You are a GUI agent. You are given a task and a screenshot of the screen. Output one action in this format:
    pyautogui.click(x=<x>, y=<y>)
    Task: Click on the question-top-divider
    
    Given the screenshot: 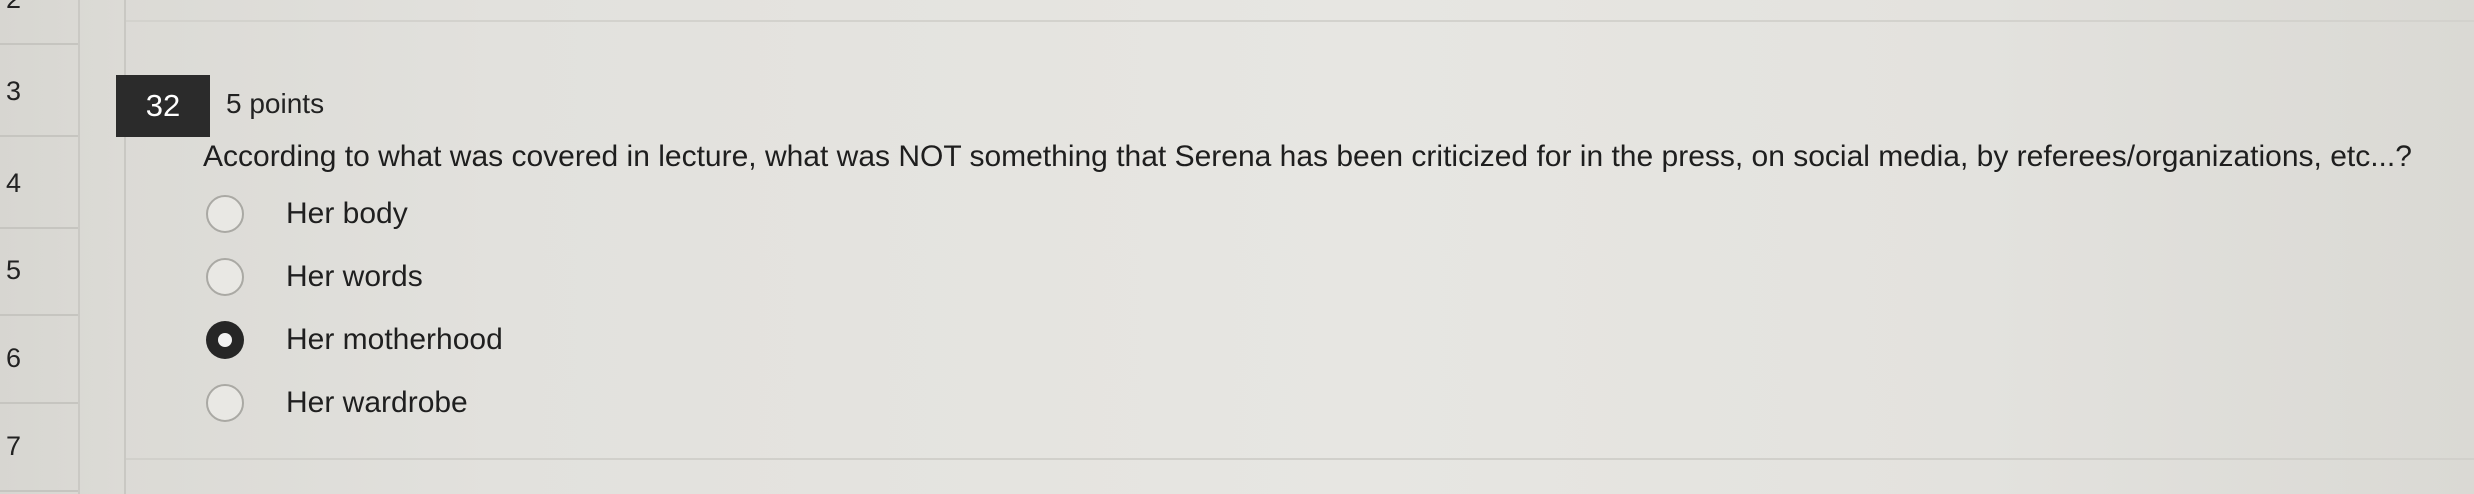 What is the action you would take?
    pyautogui.click(x=1300, y=21)
    